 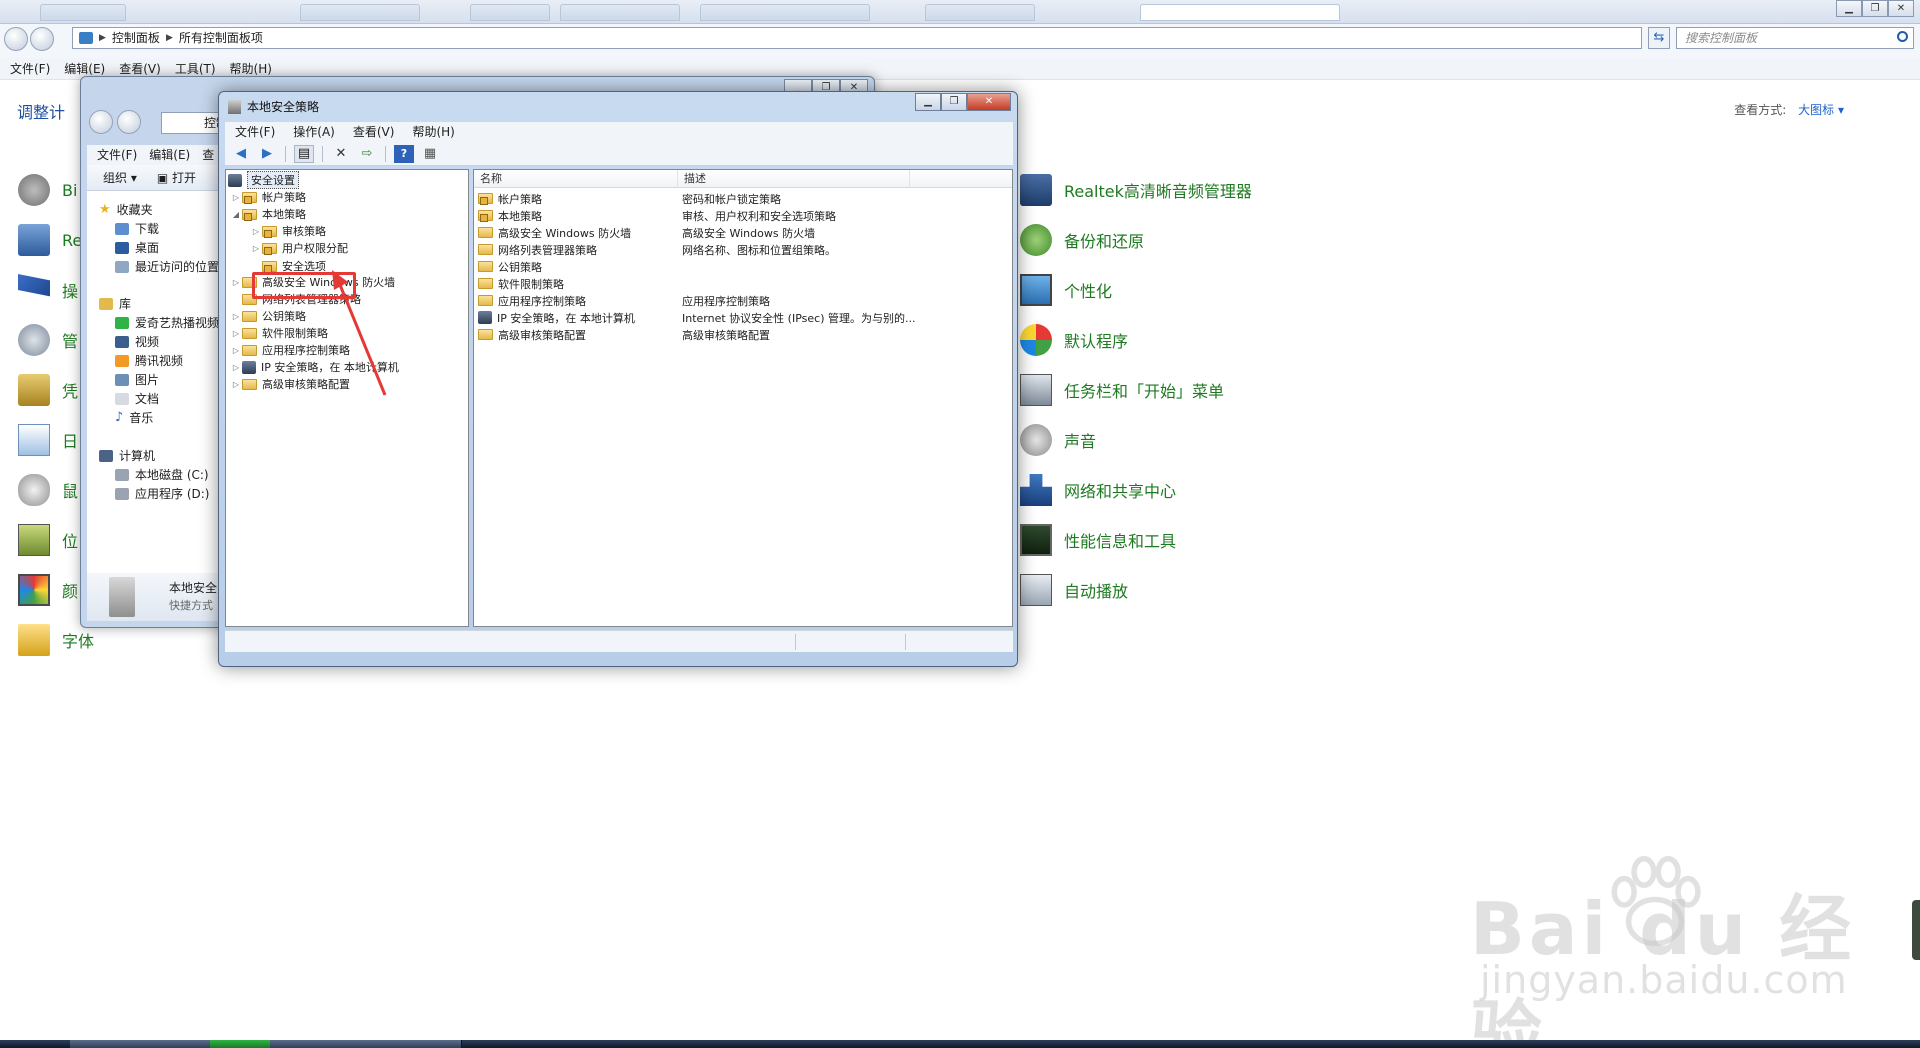 What do you see at coordinates (134, 417) in the screenshot?
I see `nav-music: ♪ 音乐` at bounding box center [134, 417].